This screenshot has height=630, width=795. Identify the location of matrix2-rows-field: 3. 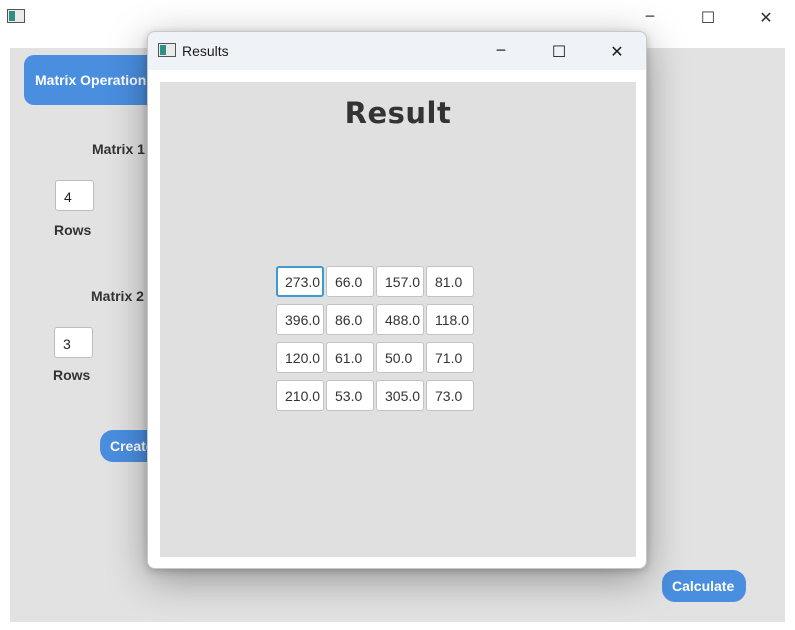
(73, 342).